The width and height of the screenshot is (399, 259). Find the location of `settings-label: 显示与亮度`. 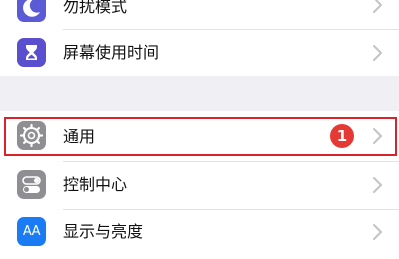

settings-label: 显示与亮度 is located at coordinates (103, 231).